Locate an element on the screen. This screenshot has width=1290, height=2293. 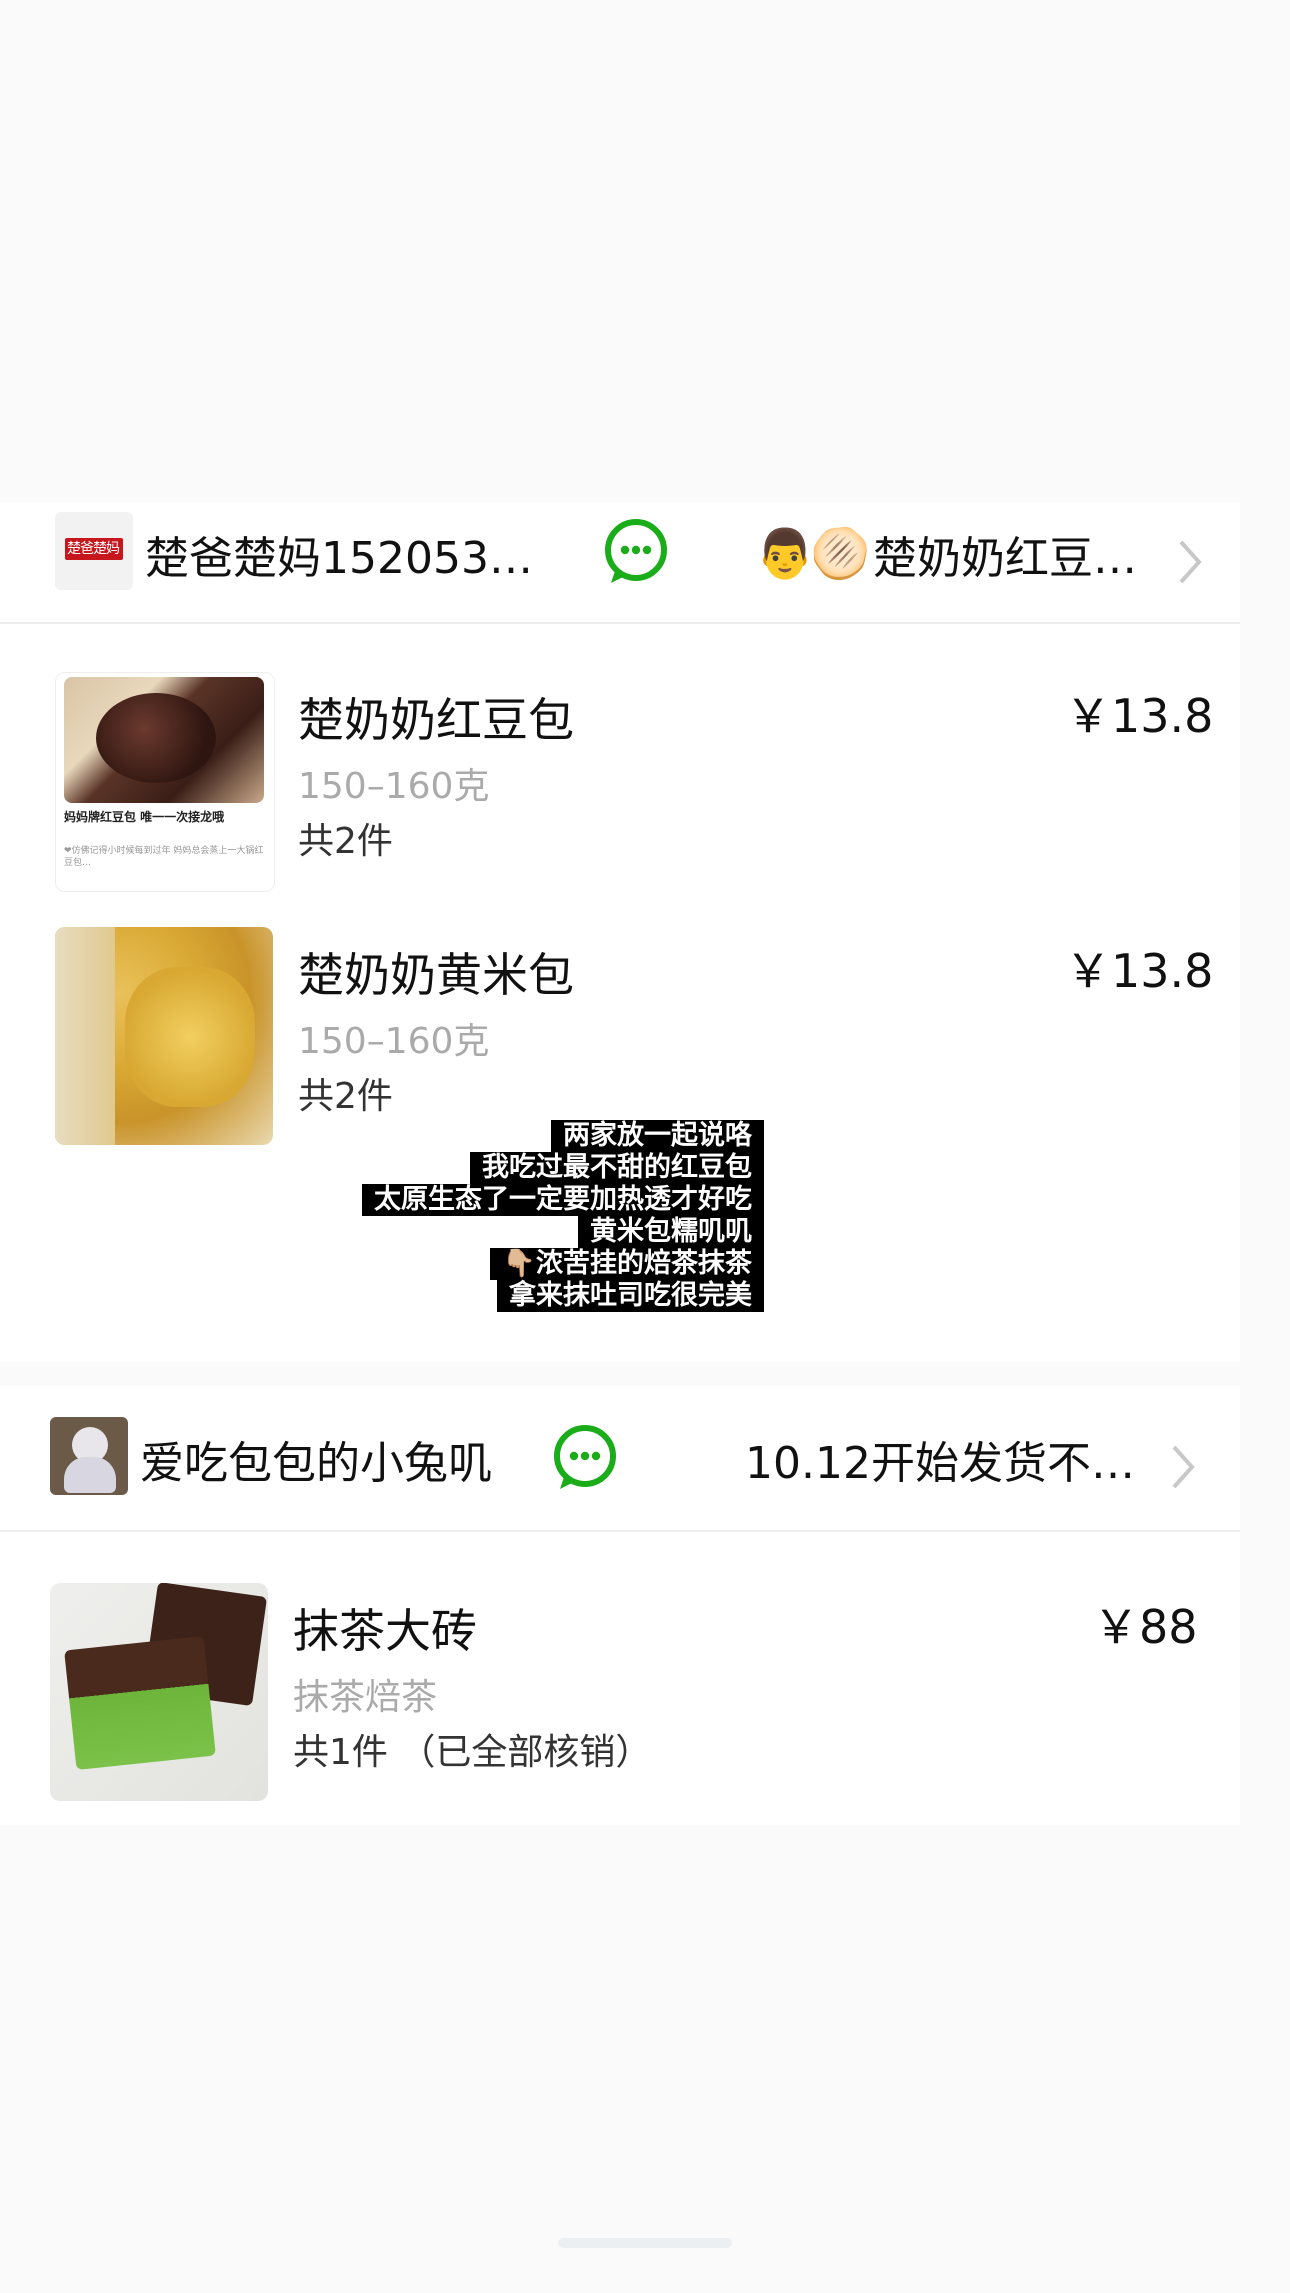
shop-name: 爱吃包包的小兔叽 is located at coordinates (316, 1459).